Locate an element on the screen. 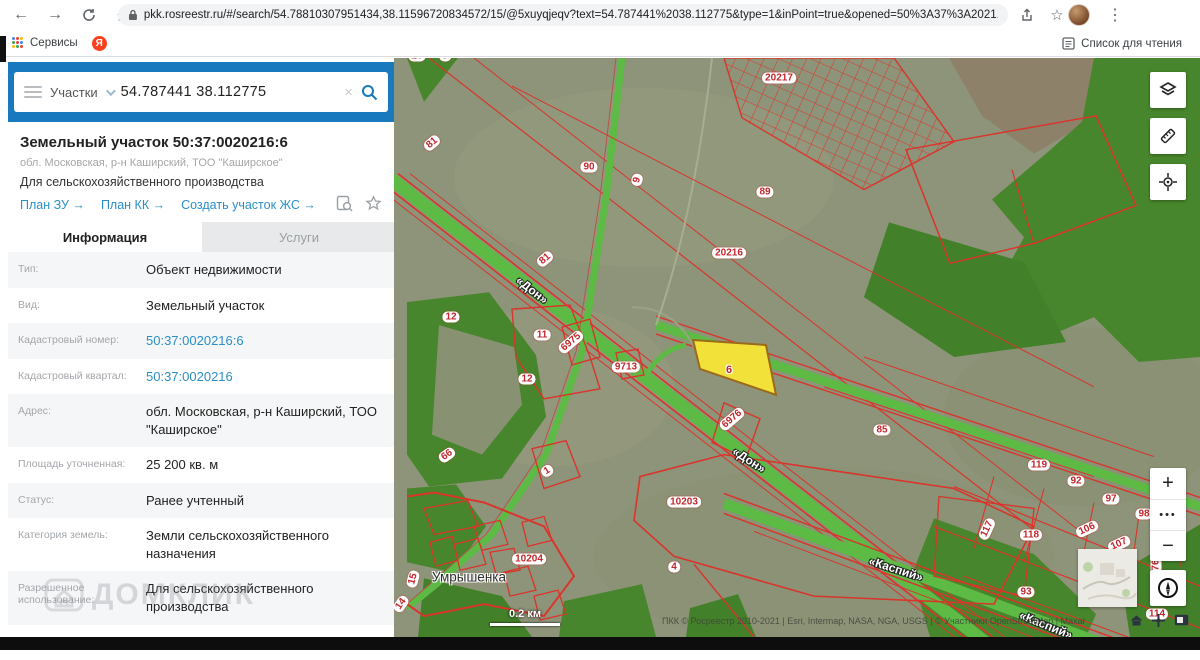 This screenshot has height=660, width=1200. bookmark-services: Сервисы is located at coordinates (54, 43).